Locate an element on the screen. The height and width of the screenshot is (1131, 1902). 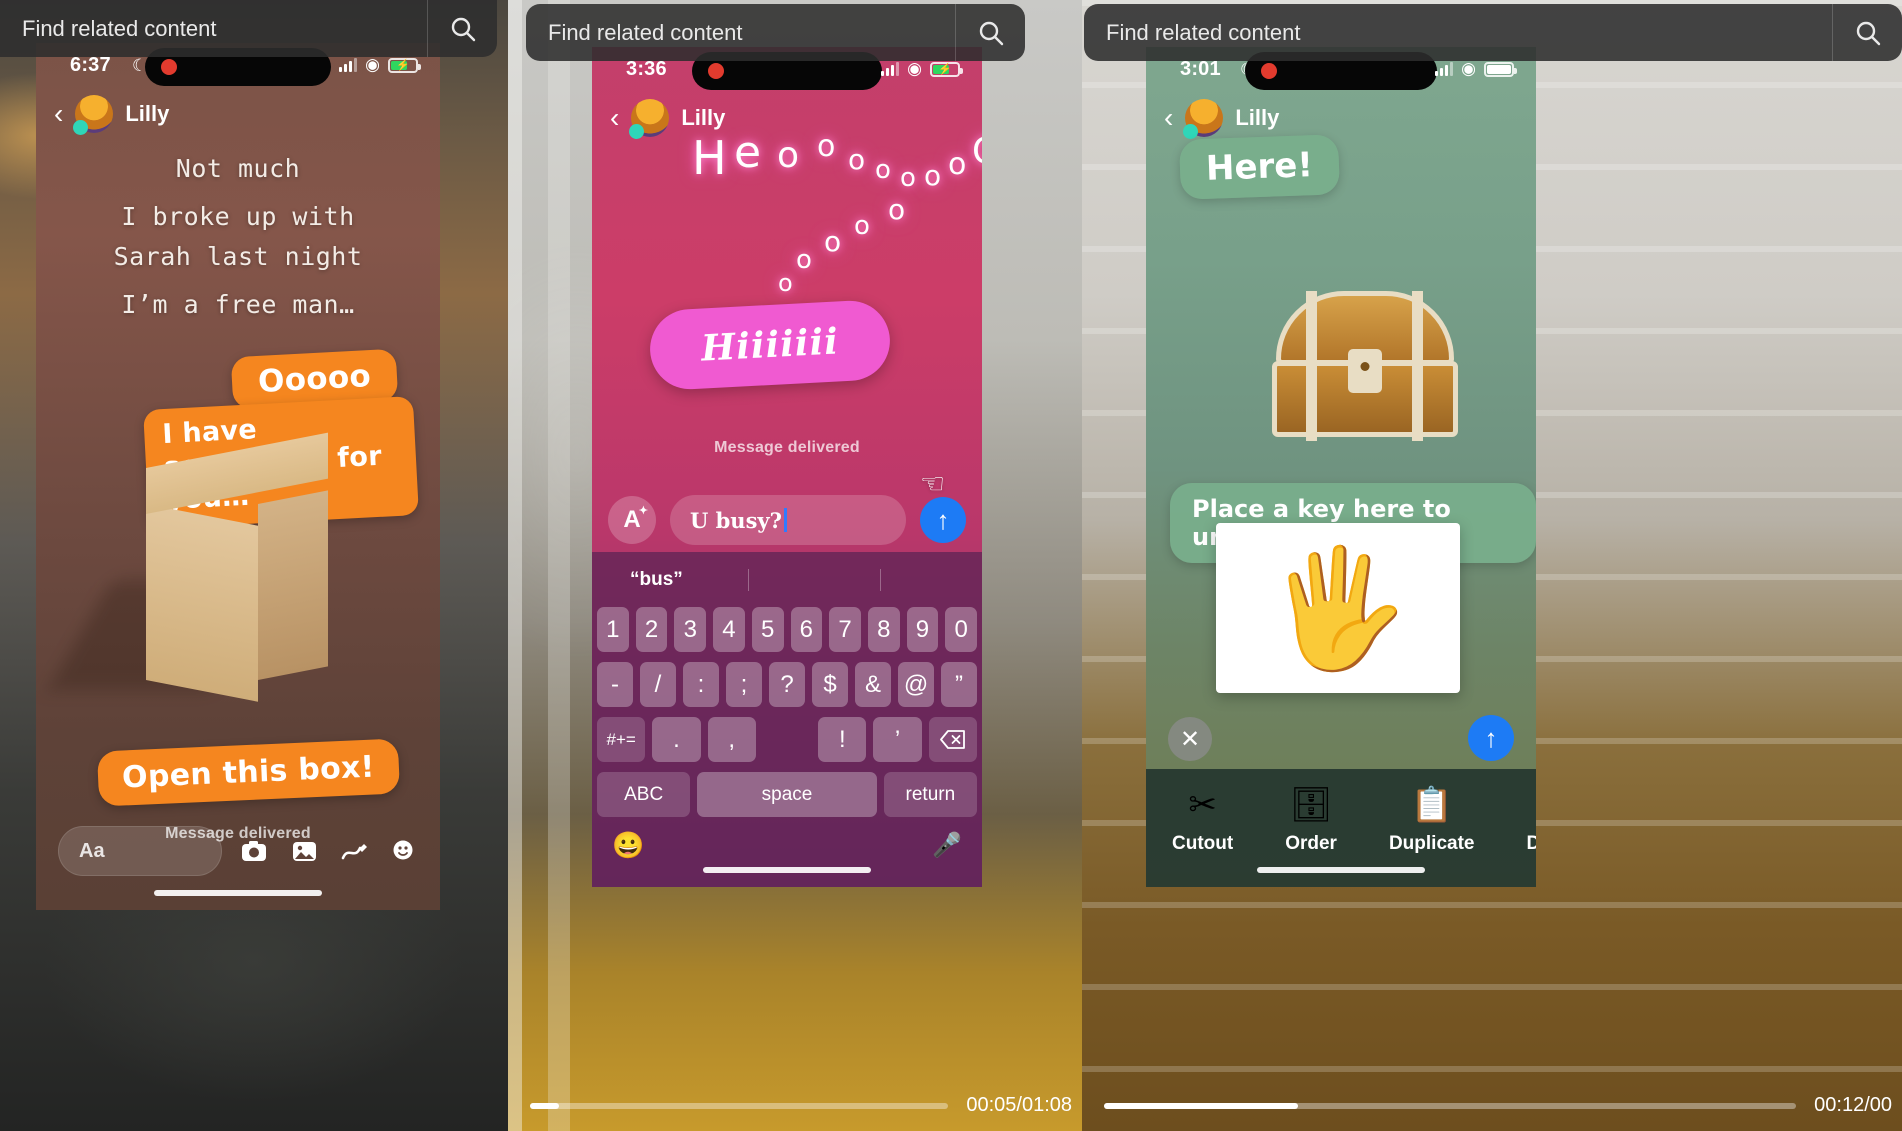
key-0: 0 is located at coordinates (961, 629).